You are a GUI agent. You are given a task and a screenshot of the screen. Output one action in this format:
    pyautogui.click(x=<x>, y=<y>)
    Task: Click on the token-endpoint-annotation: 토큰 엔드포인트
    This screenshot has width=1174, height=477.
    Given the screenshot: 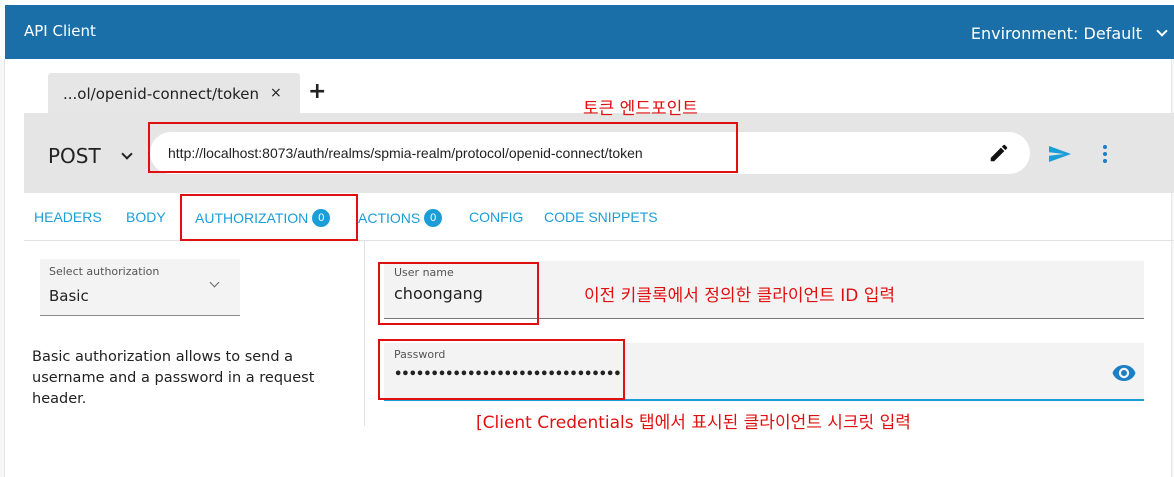 What is the action you would take?
    pyautogui.click(x=640, y=109)
    